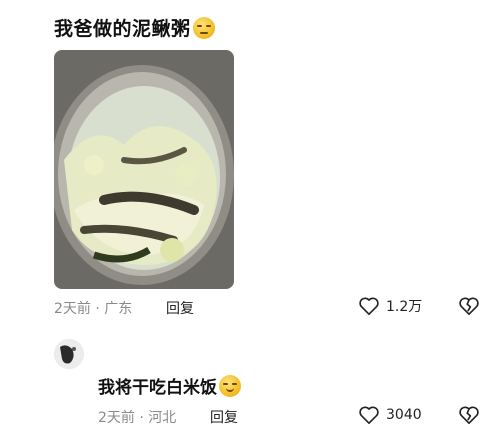 The height and width of the screenshot is (431, 502). Describe the element at coordinates (137, 417) in the screenshot. I see `comment-2-meta: 2天前 · 河北` at that location.